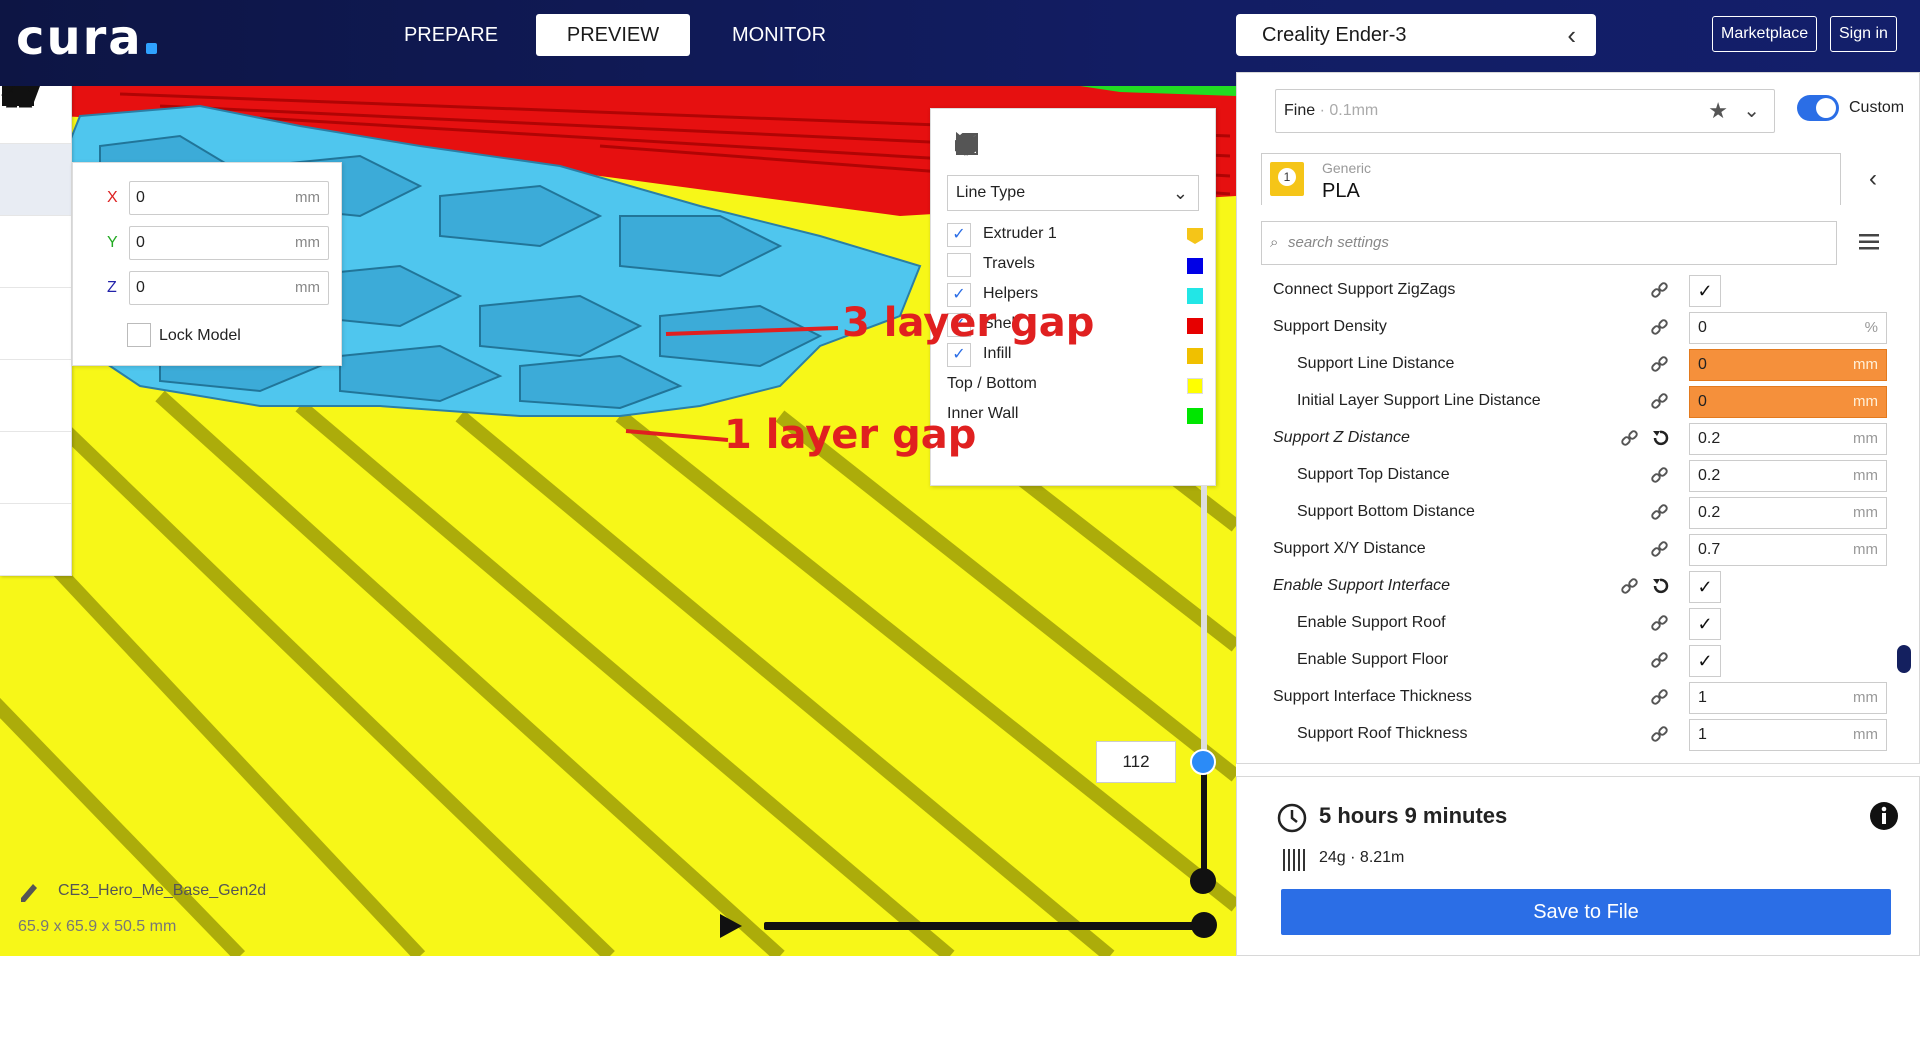 This screenshot has width=1920, height=1046. I want to click on top-view-icon, so click(1012, 144).